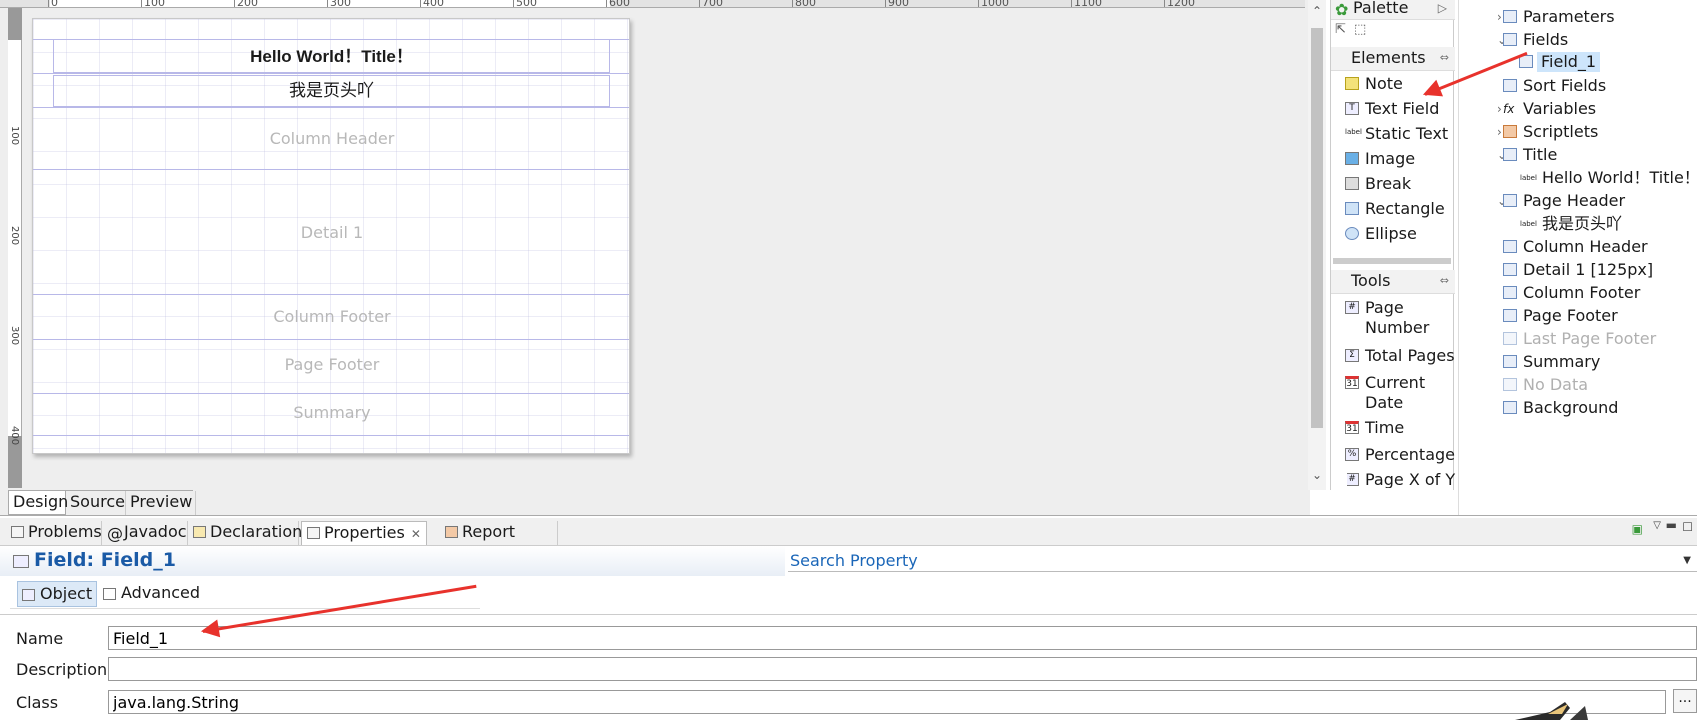 This screenshot has height=720, width=1697. What do you see at coordinates (1560, 316) in the screenshot?
I see `tree-item-page-footer: Page Footer` at bounding box center [1560, 316].